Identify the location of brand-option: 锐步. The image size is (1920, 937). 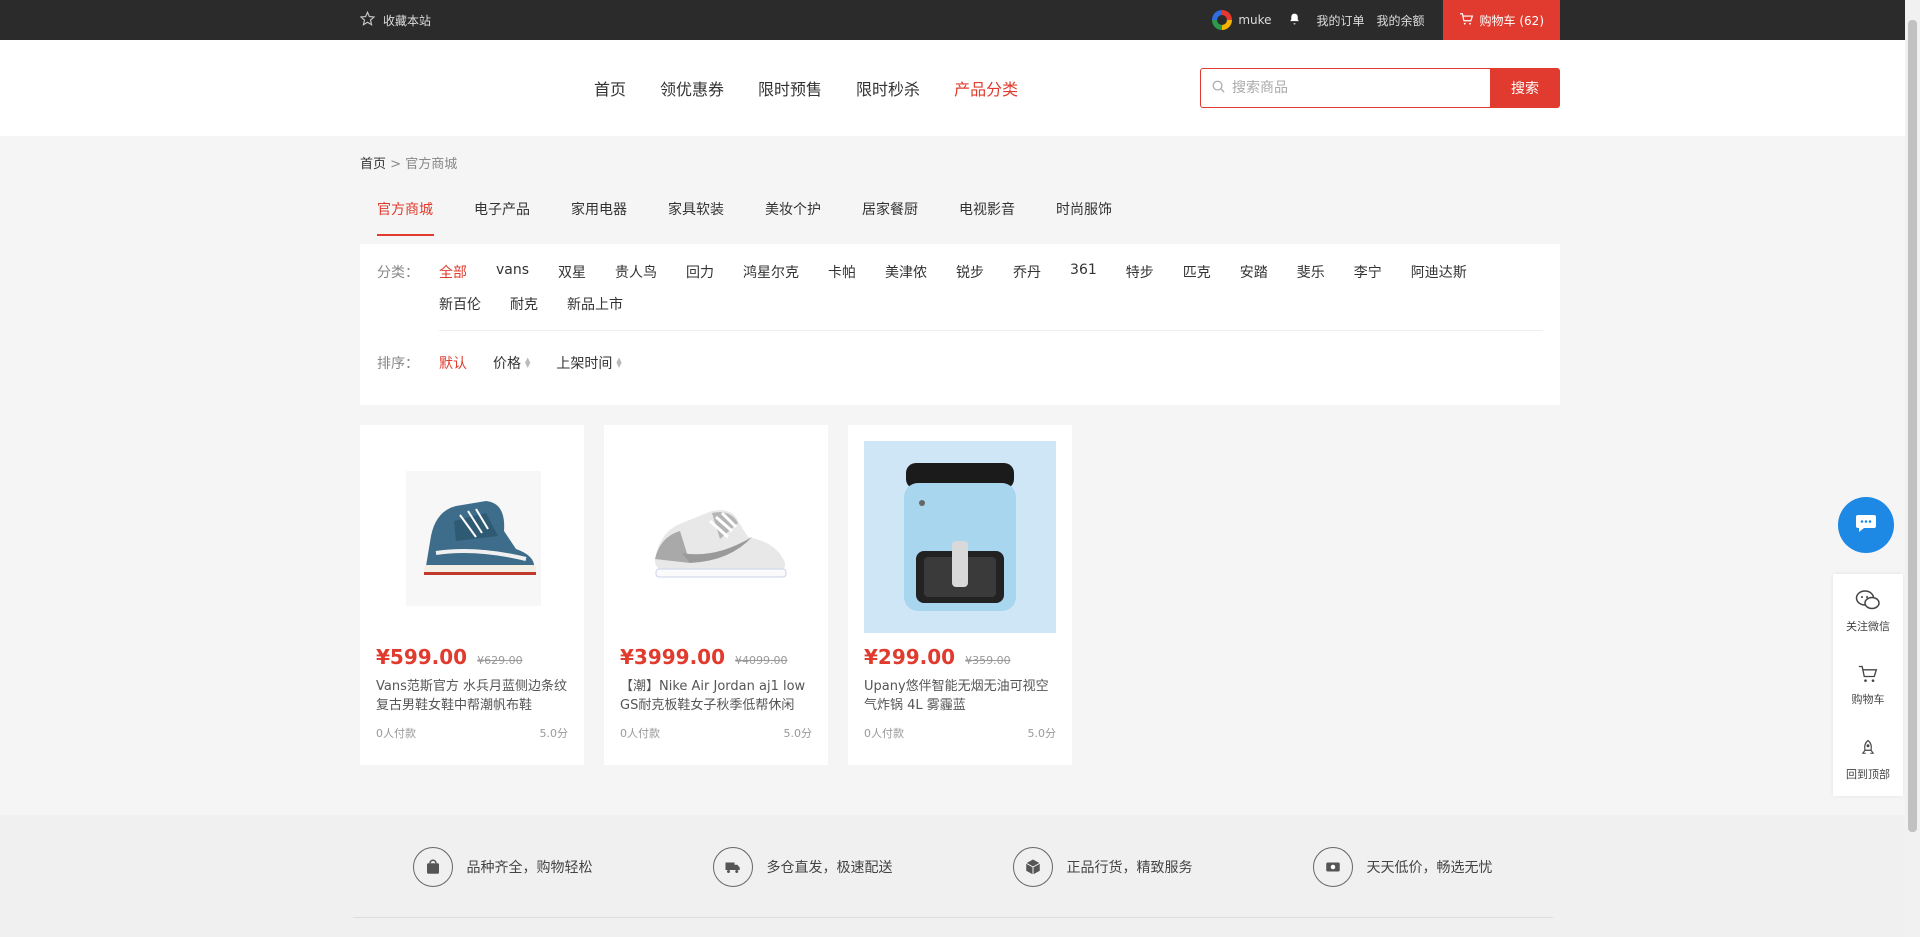
(970, 272).